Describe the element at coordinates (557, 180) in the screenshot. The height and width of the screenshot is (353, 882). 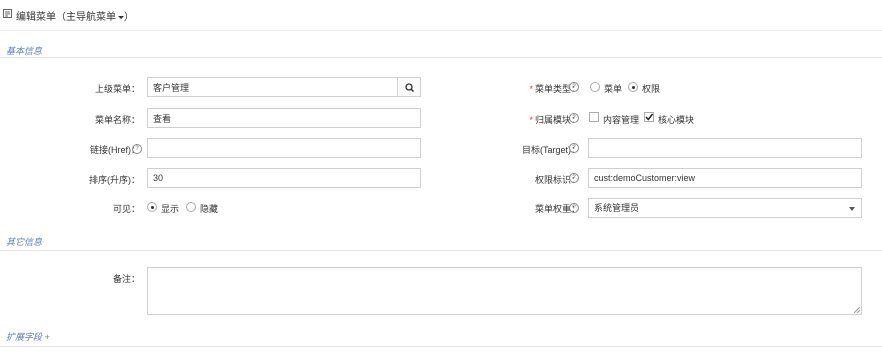
I see `permission-label: 权限标识：` at that location.